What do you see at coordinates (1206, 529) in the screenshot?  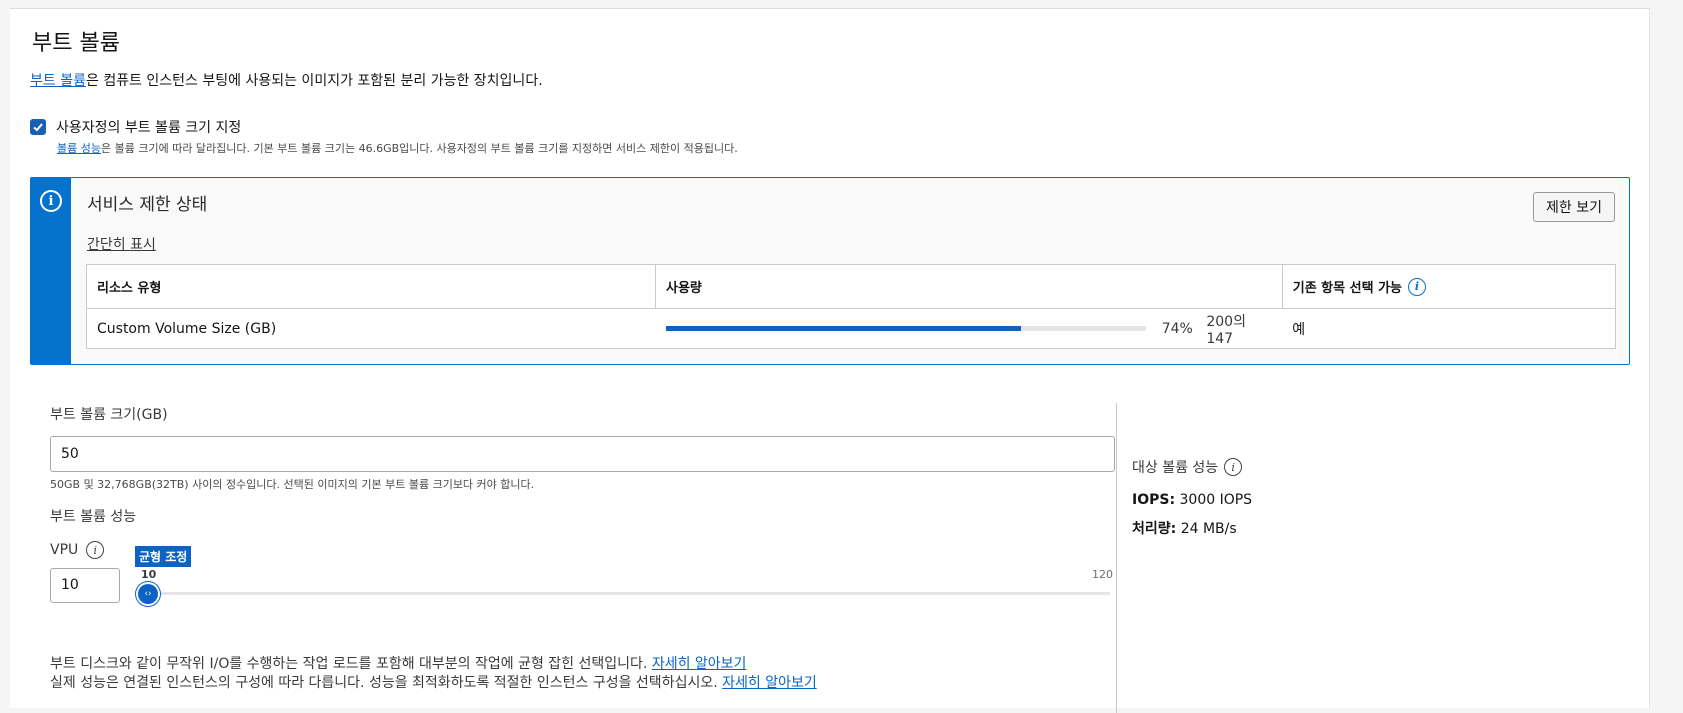 I see `throughput-value: 24 MB/s` at bounding box center [1206, 529].